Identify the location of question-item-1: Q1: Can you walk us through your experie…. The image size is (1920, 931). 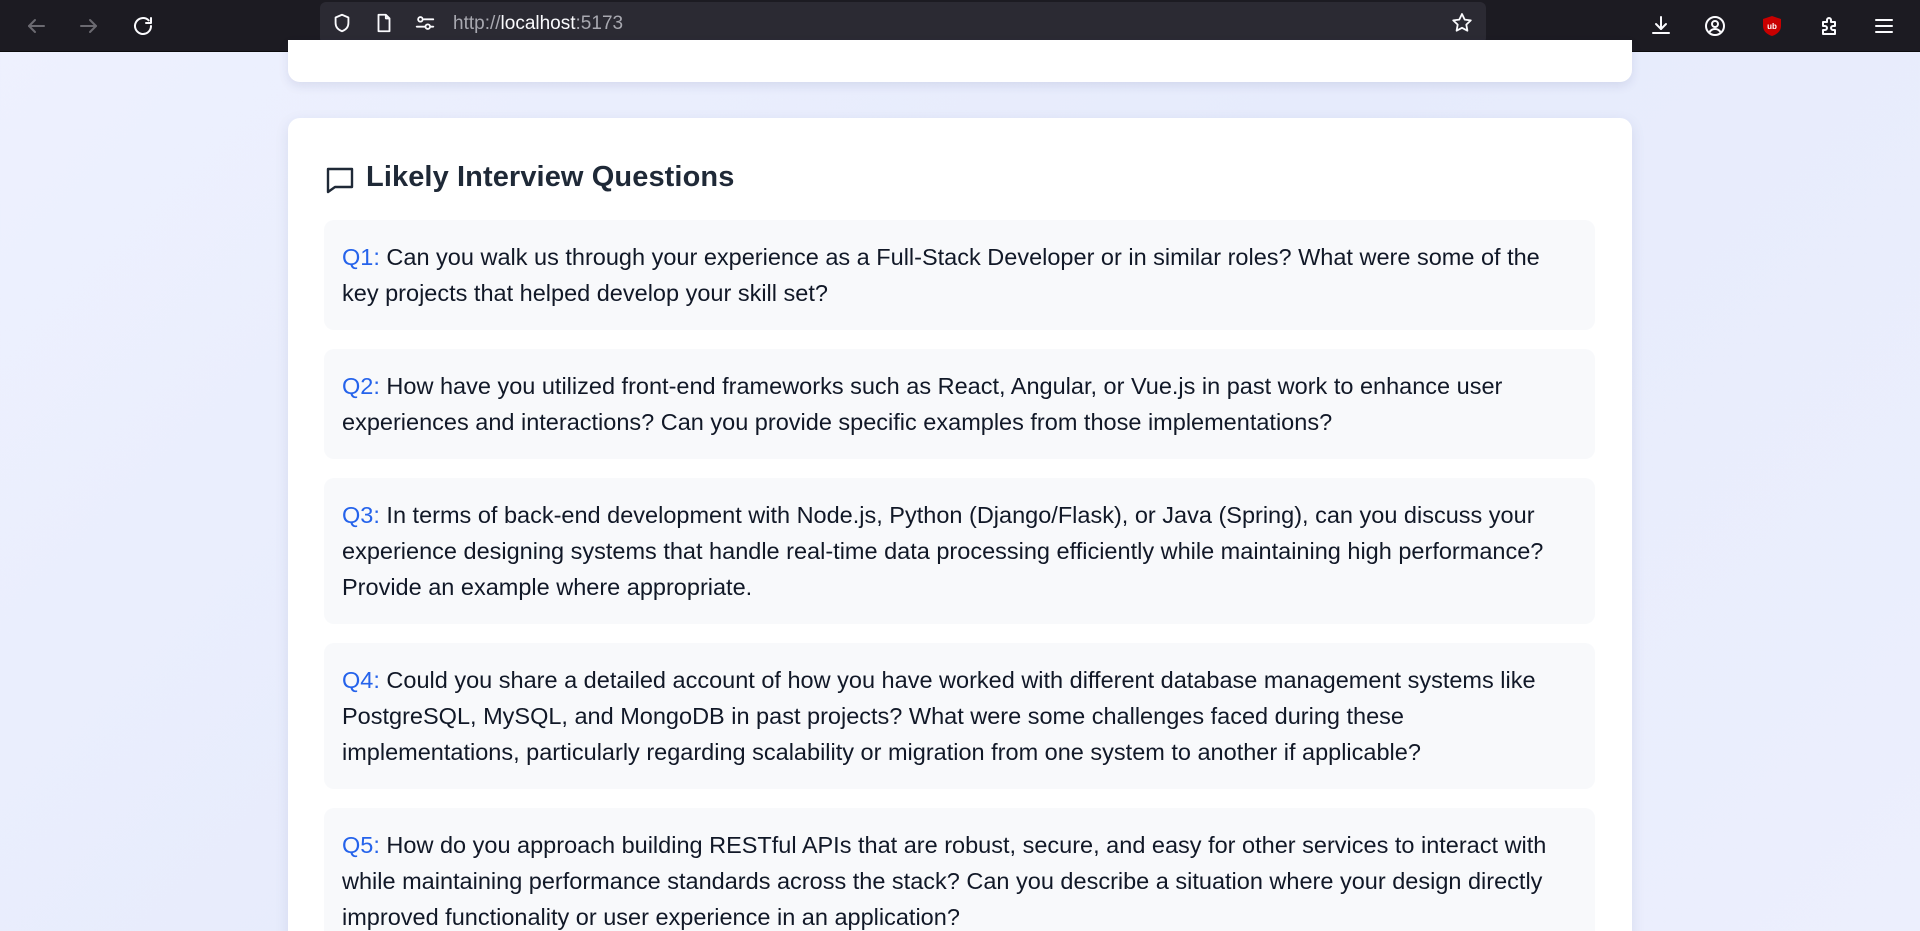
(959, 275).